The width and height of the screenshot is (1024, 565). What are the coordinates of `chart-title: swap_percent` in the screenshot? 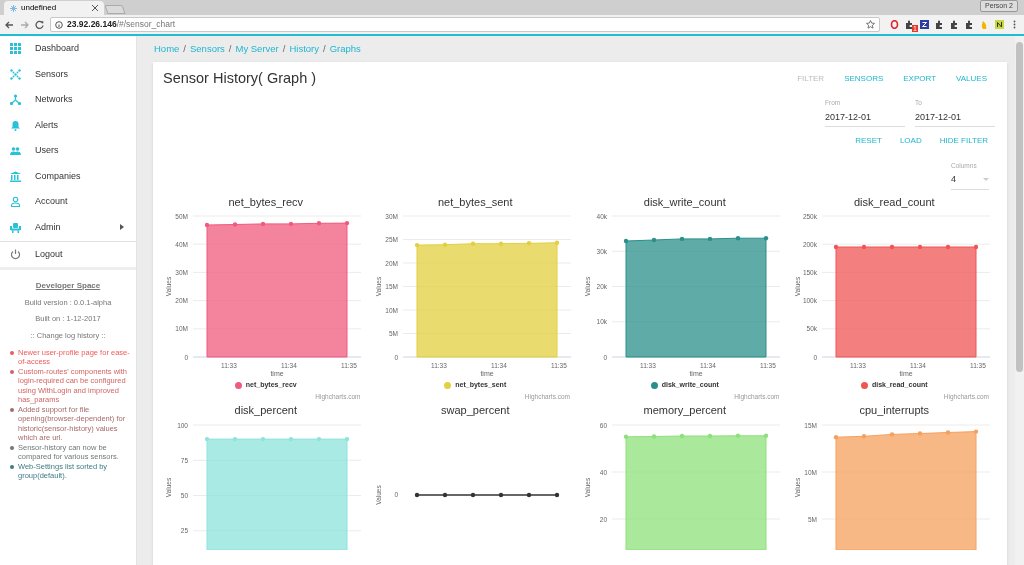 It's located at (475, 409).